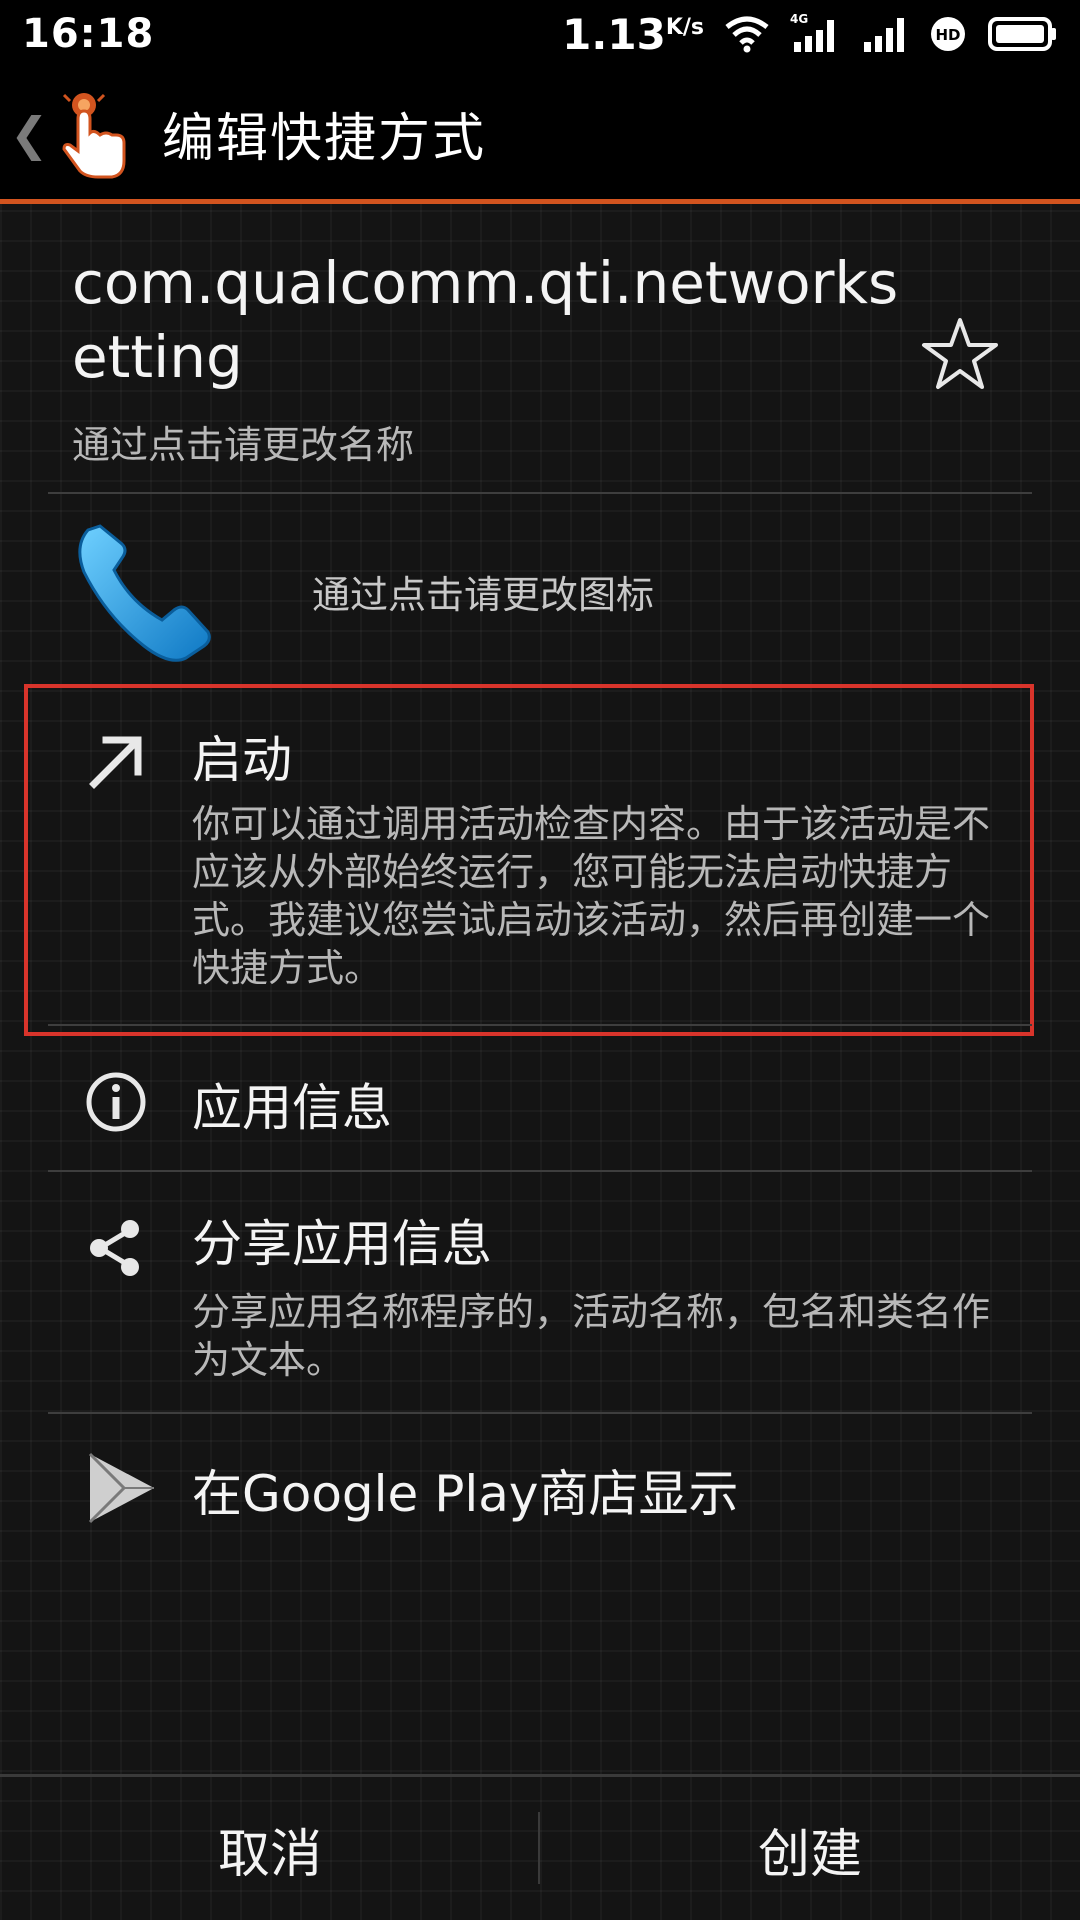 The height and width of the screenshot is (1920, 1080). Describe the element at coordinates (121, 1488) in the screenshot. I see `play-store-icon` at that location.